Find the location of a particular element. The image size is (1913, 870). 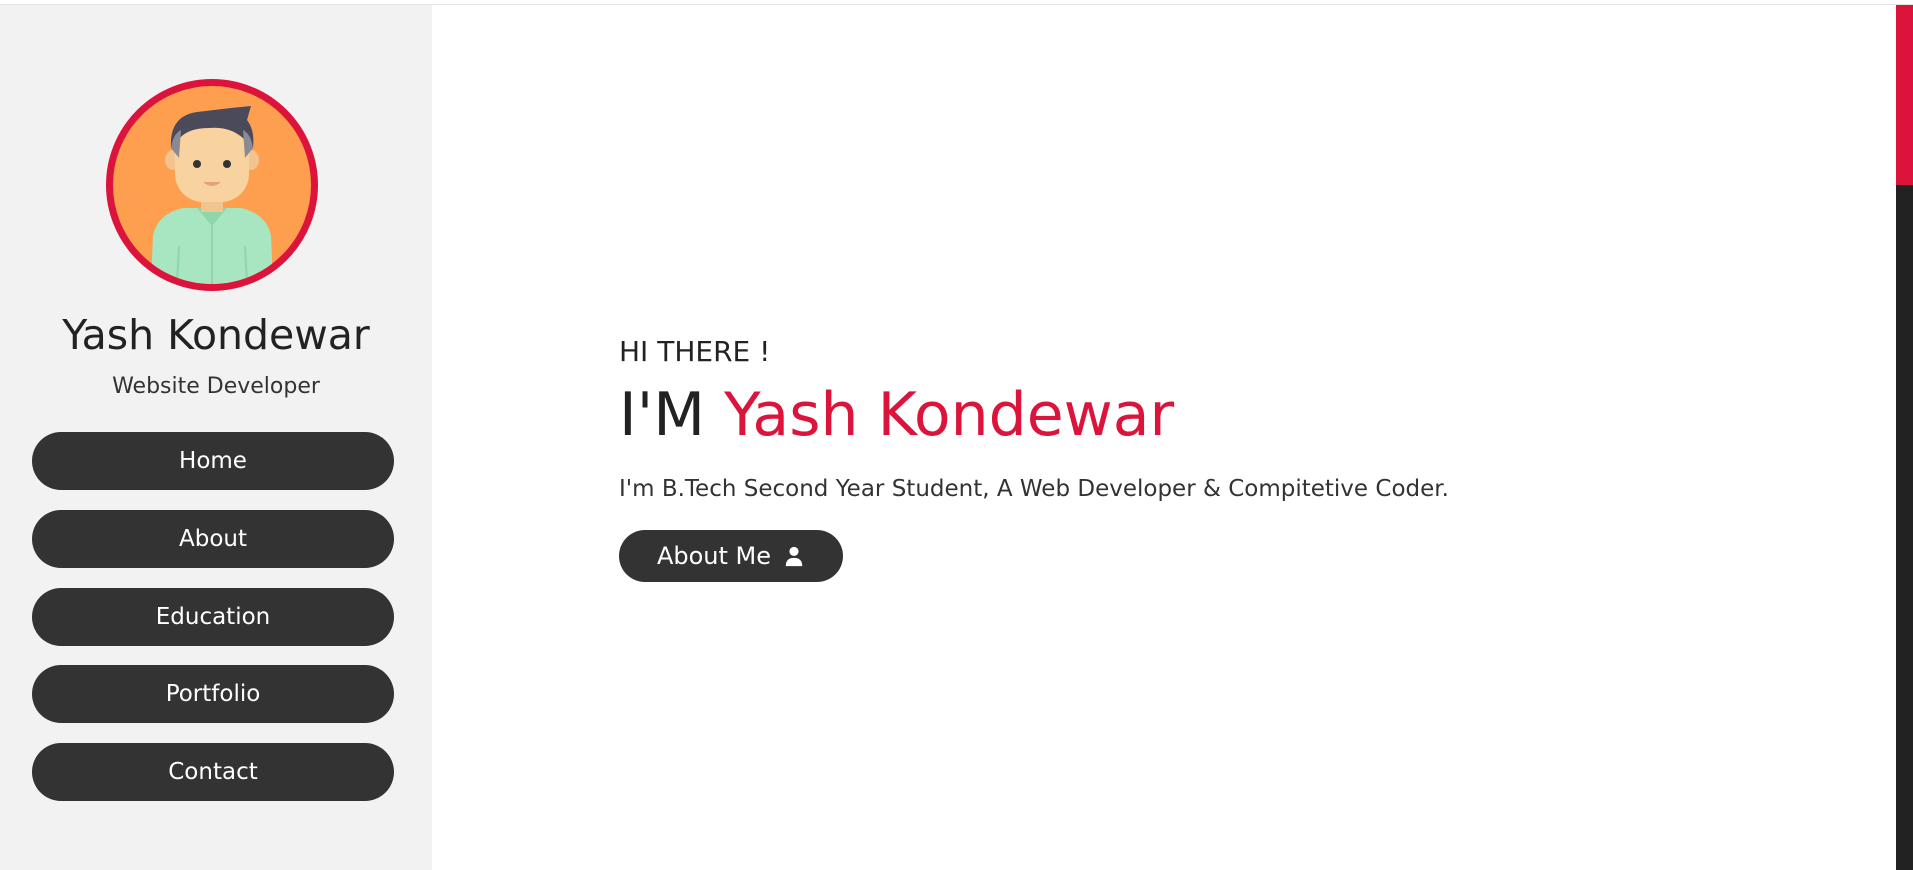

hero-prefix: I'M is located at coordinates (662, 415).